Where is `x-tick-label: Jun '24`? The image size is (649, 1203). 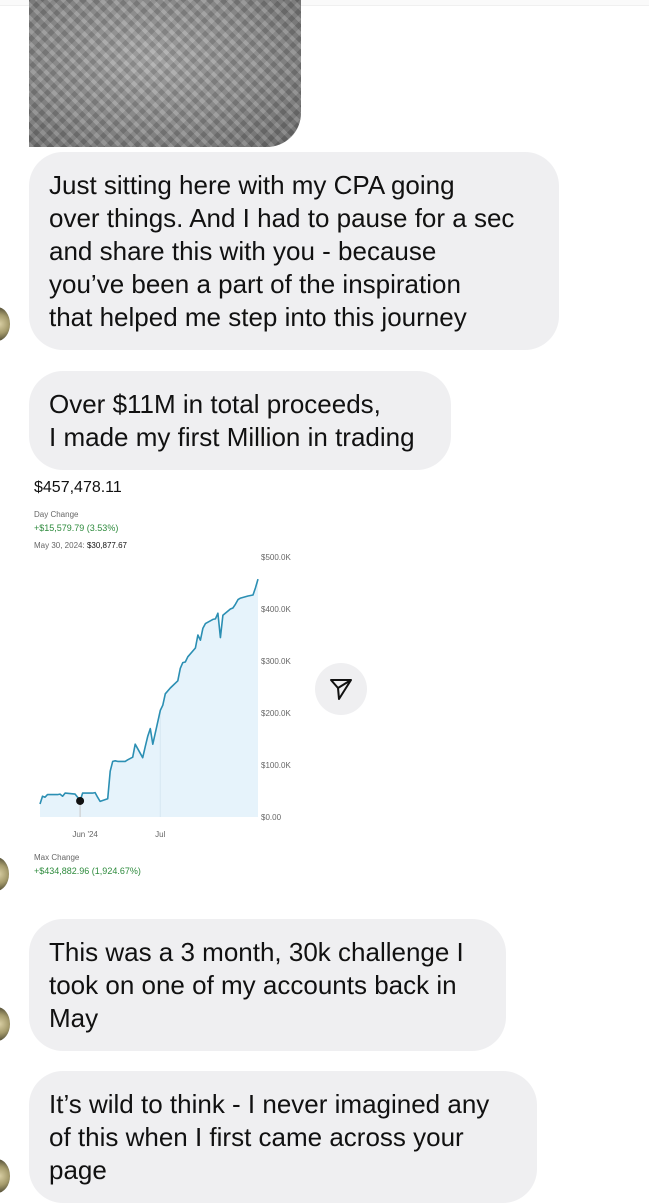
x-tick-label: Jun '24 is located at coordinates (85, 834).